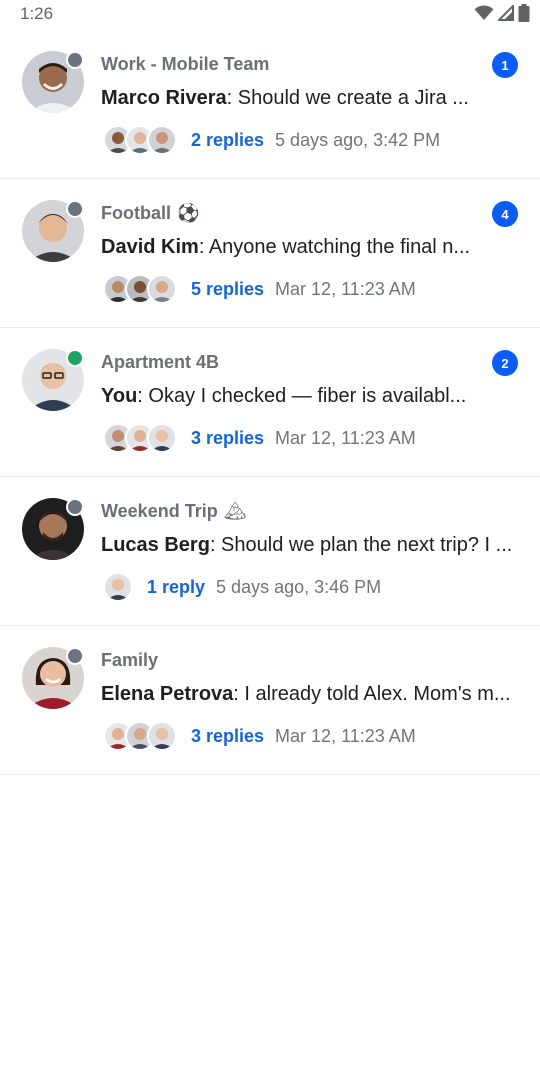 The height and width of the screenshot is (1080, 540). What do you see at coordinates (159, 511) in the screenshot?
I see `group-name-text: Weekend Trip` at bounding box center [159, 511].